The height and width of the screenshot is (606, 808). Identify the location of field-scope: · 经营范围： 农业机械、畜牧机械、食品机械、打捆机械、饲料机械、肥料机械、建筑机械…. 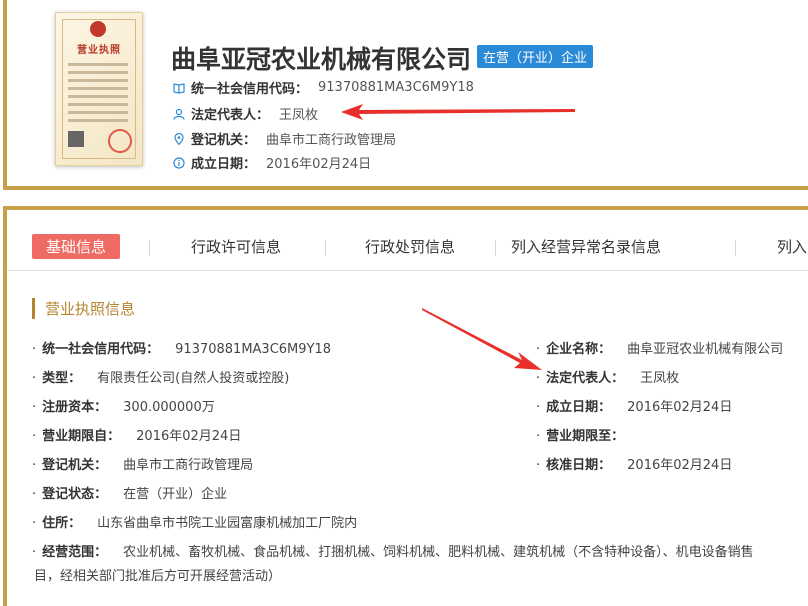
(393, 552).